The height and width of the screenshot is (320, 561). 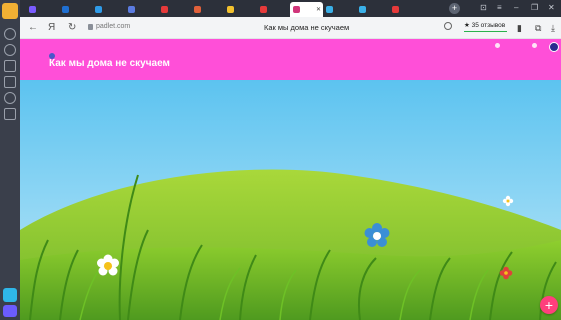 I want to click on download-icon: ⤓, so click(x=553, y=28).